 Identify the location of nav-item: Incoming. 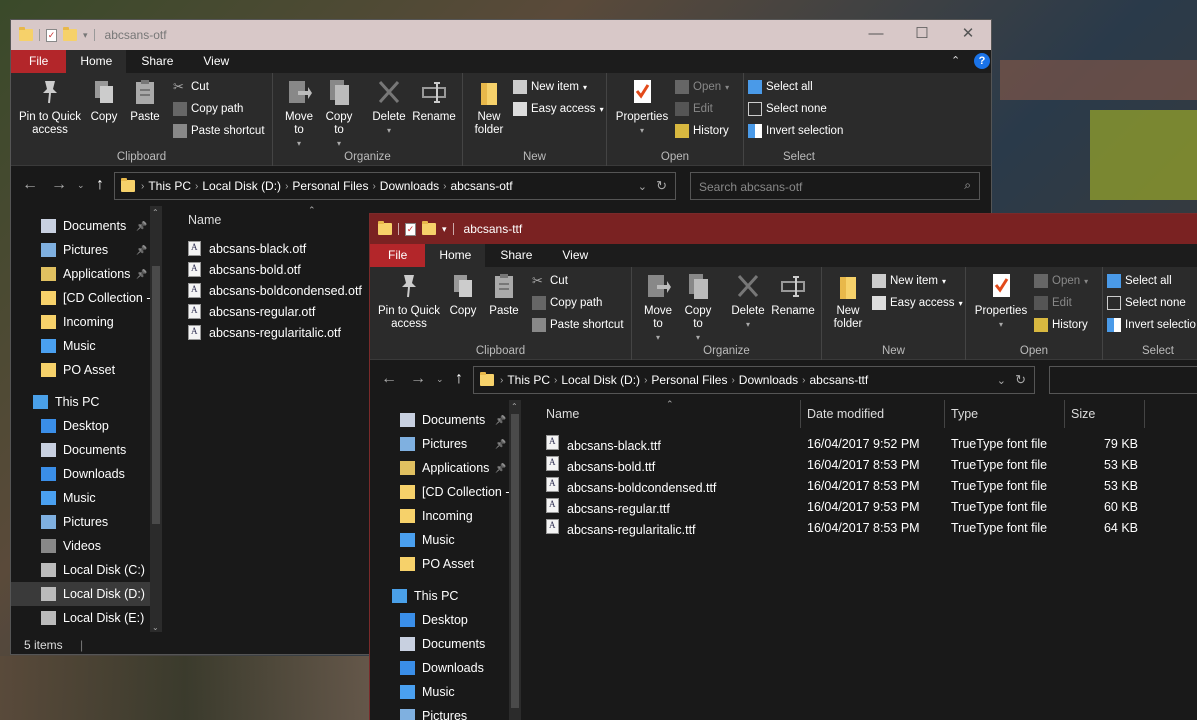
(86, 322).